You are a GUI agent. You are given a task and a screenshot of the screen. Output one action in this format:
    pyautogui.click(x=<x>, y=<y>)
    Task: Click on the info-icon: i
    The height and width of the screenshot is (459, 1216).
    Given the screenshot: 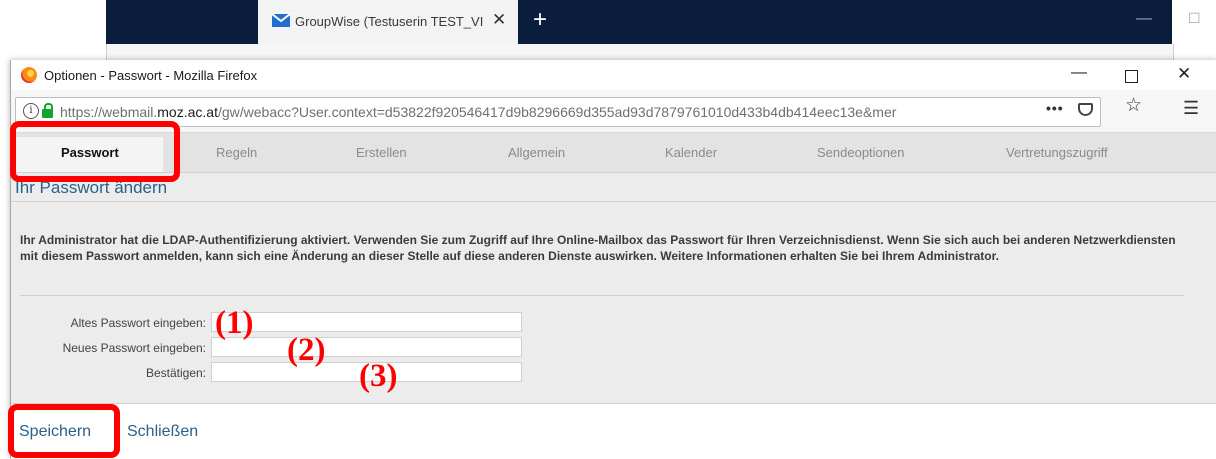 What is the action you would take?
    pyautogui.click(x=31, y=111)
    